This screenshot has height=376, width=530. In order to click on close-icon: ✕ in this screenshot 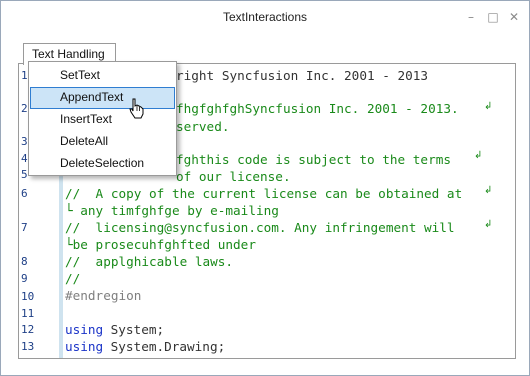, I will do `click(514, 17)`.